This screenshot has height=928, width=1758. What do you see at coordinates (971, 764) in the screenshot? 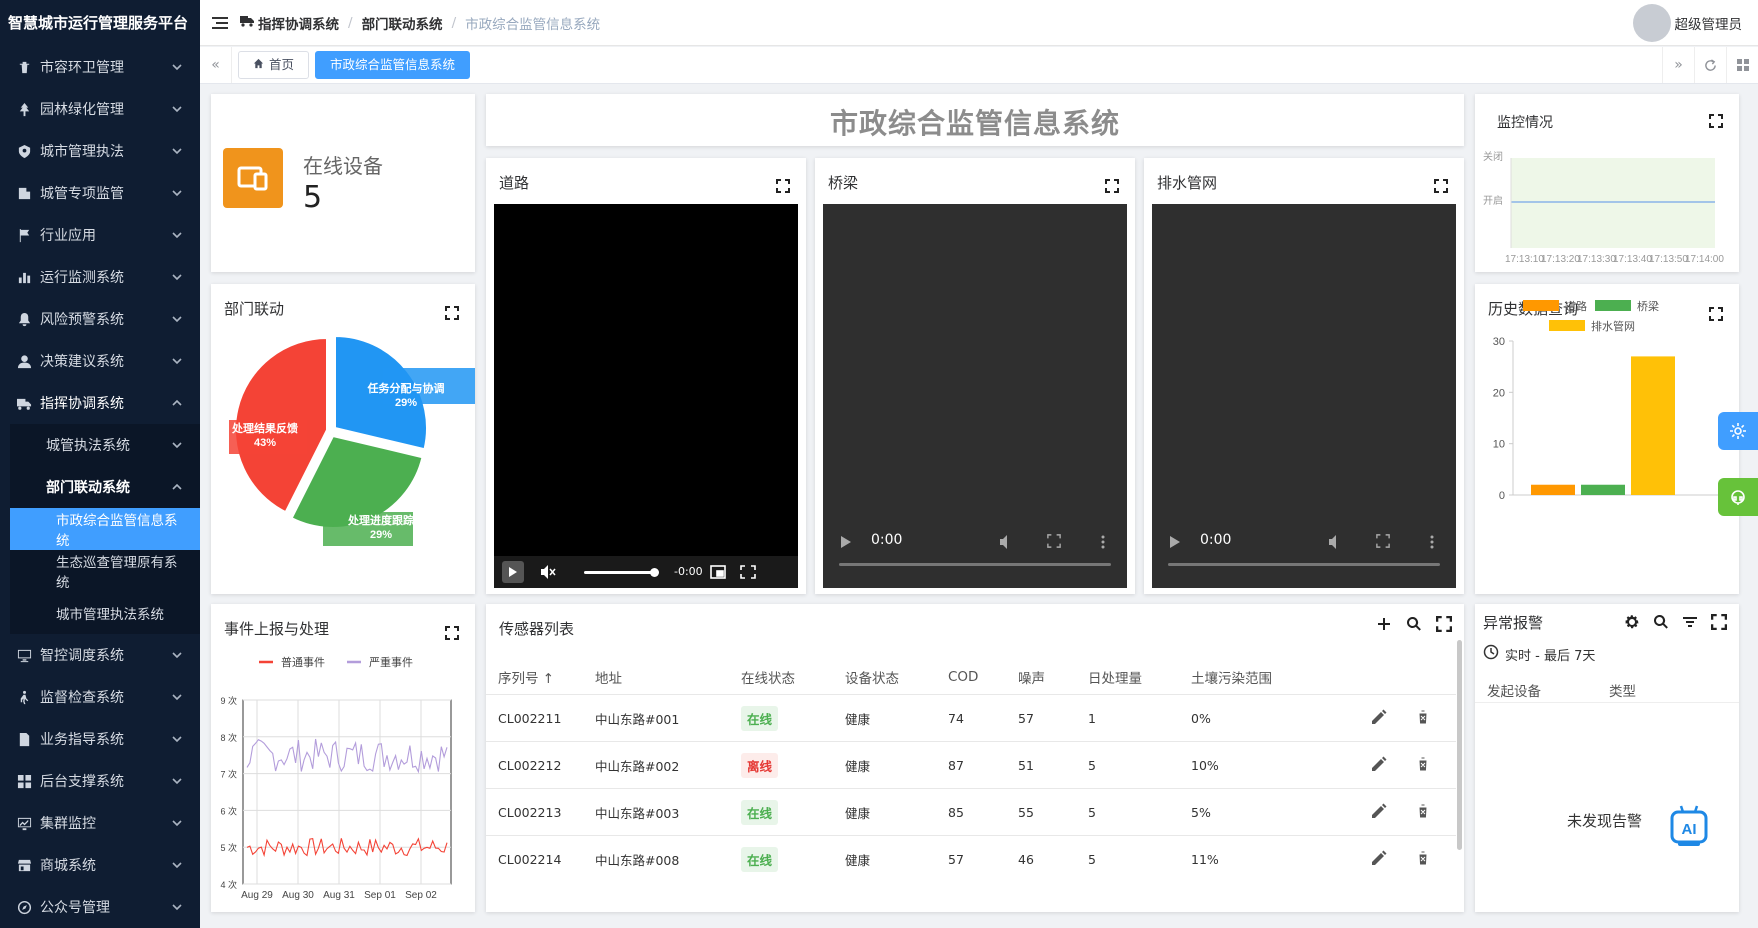
I see `table-row: CL002212 中山东路#002 离线 健康 87 51 5 10%` at bounding box center [971, 764].